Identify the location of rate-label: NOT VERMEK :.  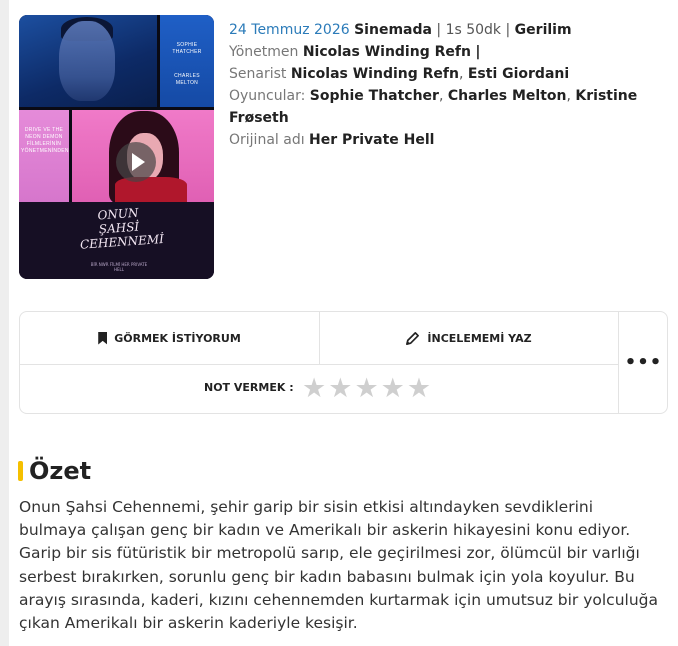
(249, 387).